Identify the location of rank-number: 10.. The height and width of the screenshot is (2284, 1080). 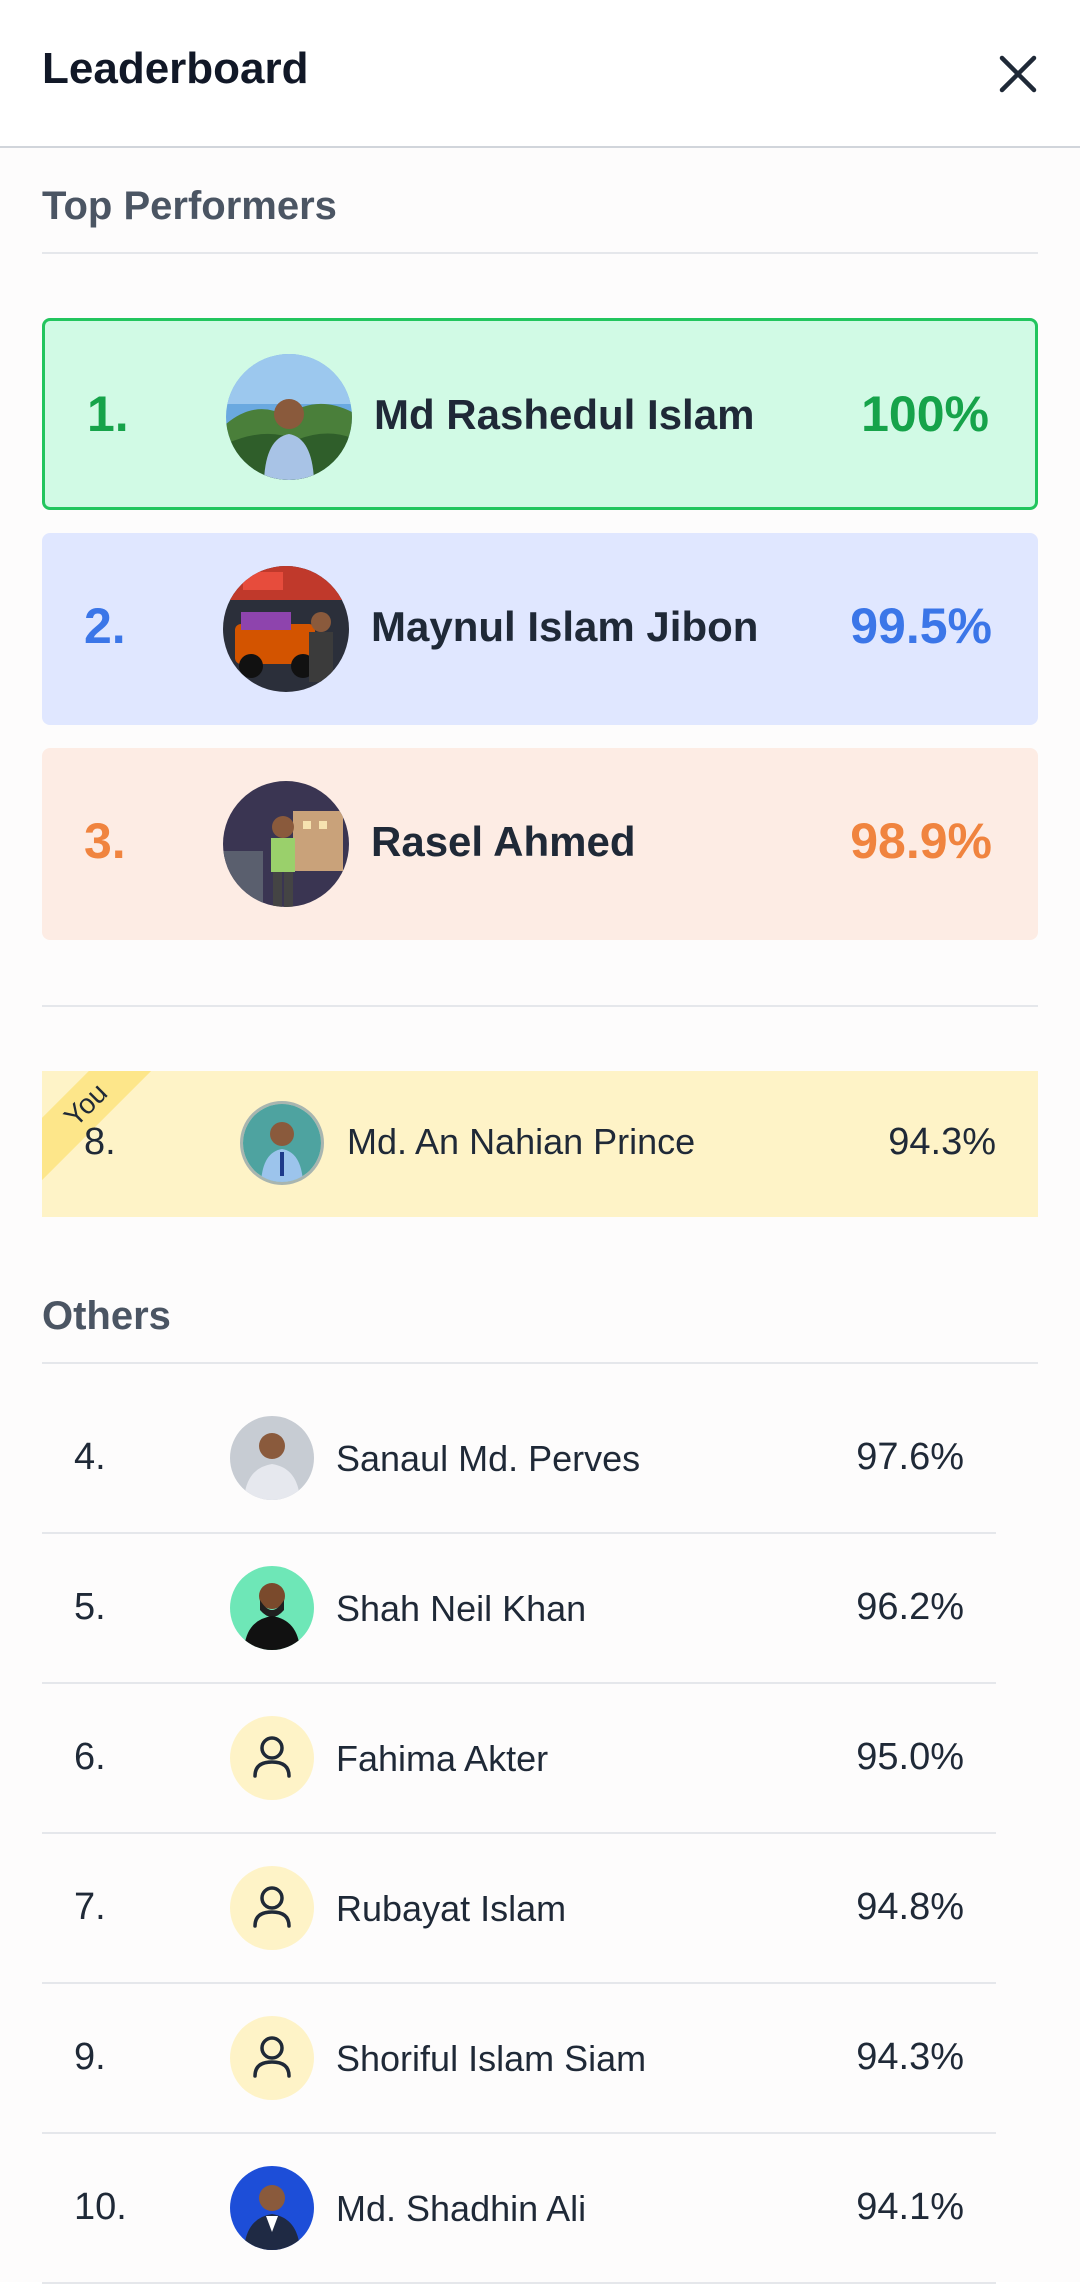
(100, 2207).